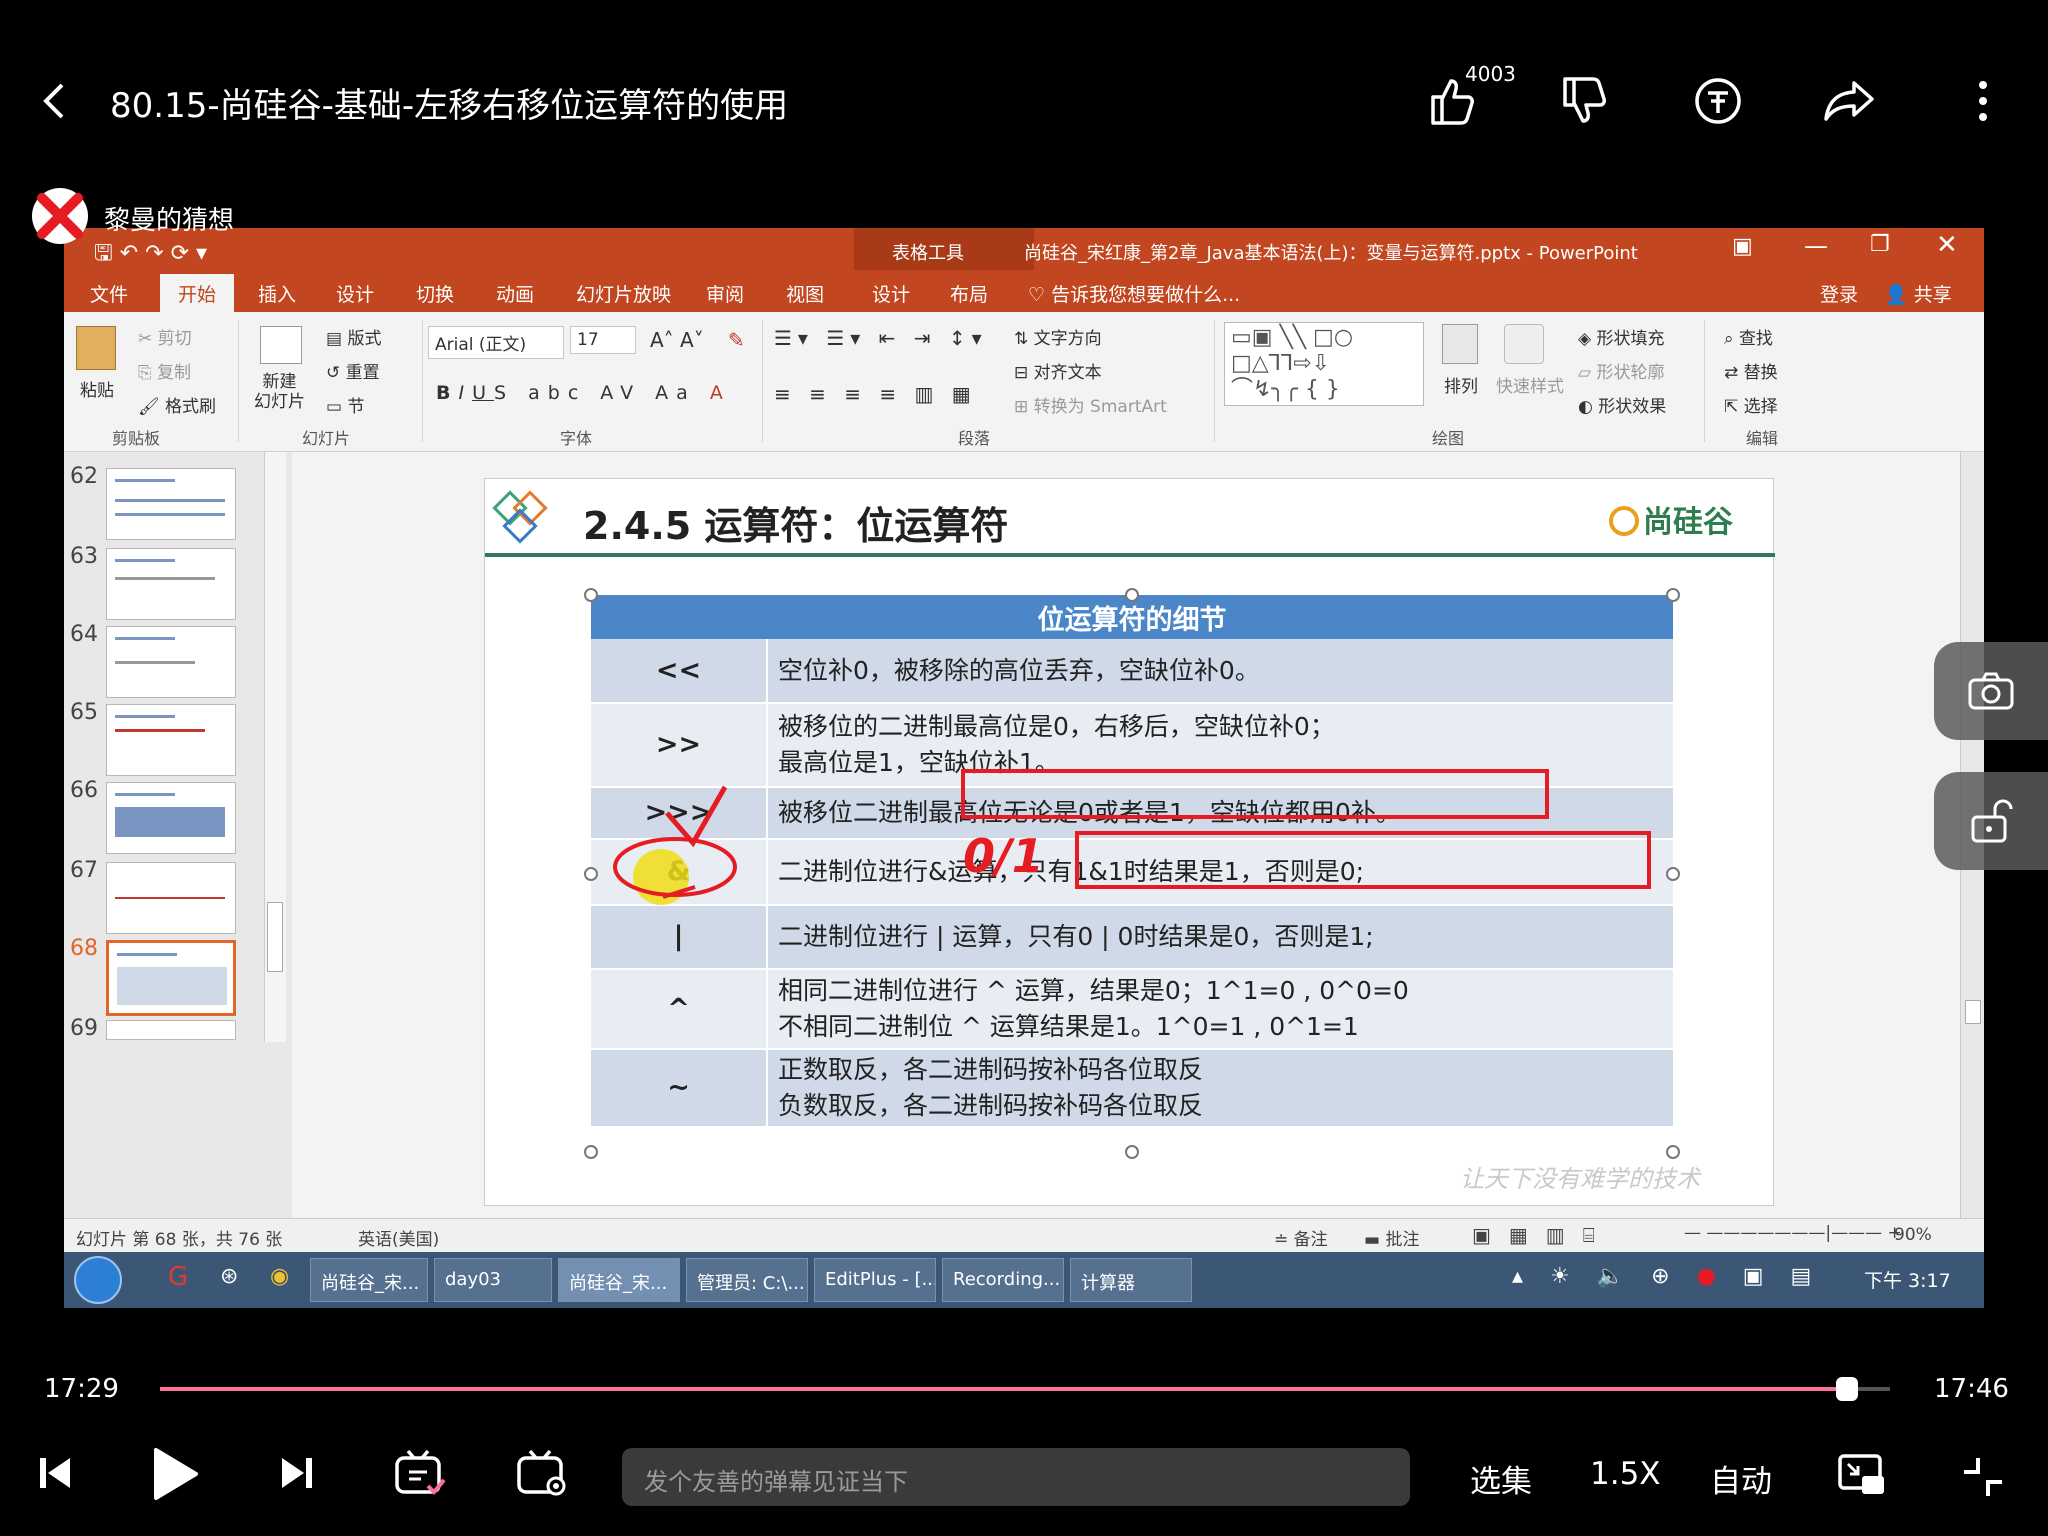  What do you see at coordinates (1816, 246) in the screenshot?
I see `minimize-icon: —` at bounding box center [1816, 246].